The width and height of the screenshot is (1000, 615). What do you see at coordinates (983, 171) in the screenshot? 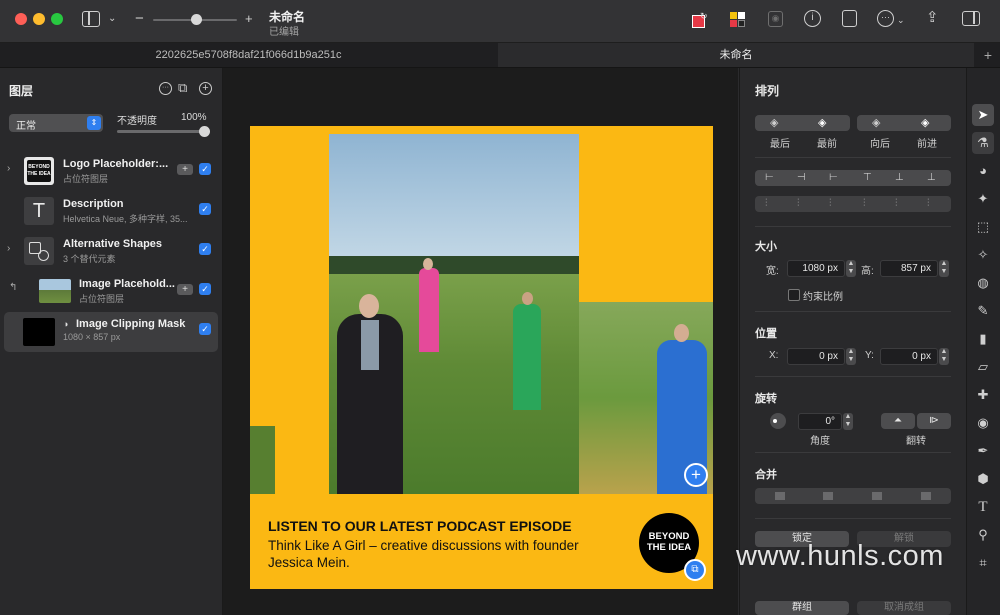
I see `color-adjust-tool-icon: ◕` at bounding box center [983, 171].